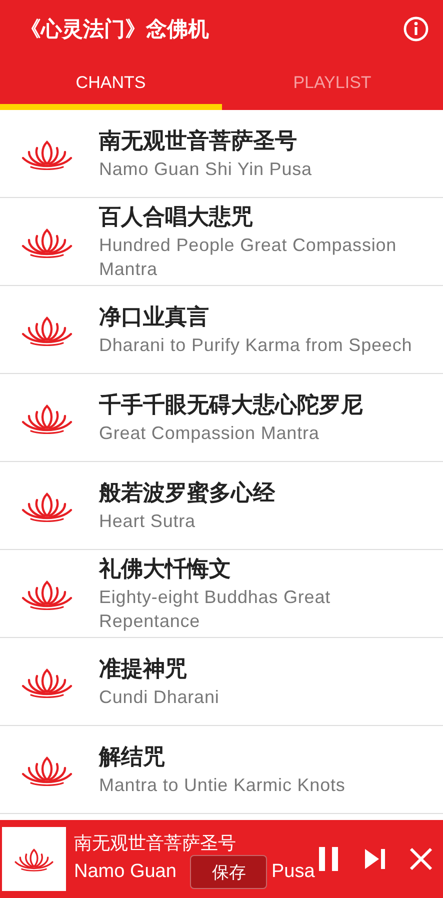  I want to click on chant-item: 礼佛大忏悔文 Eighty-eight Buddhas Great Repentance, so click(271, 593).